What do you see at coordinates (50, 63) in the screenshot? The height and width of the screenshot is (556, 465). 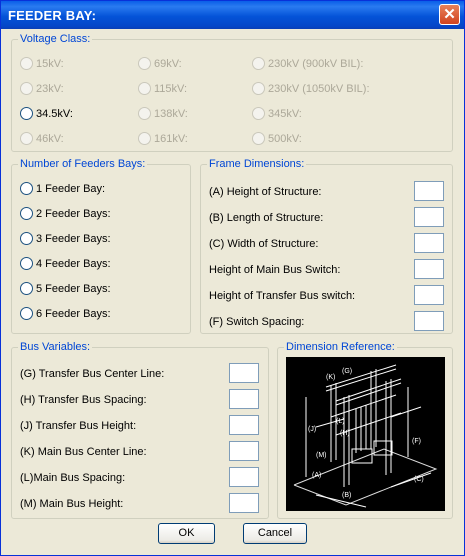 I see `radio-label: 15kV:` at bounding box center [50, 63].